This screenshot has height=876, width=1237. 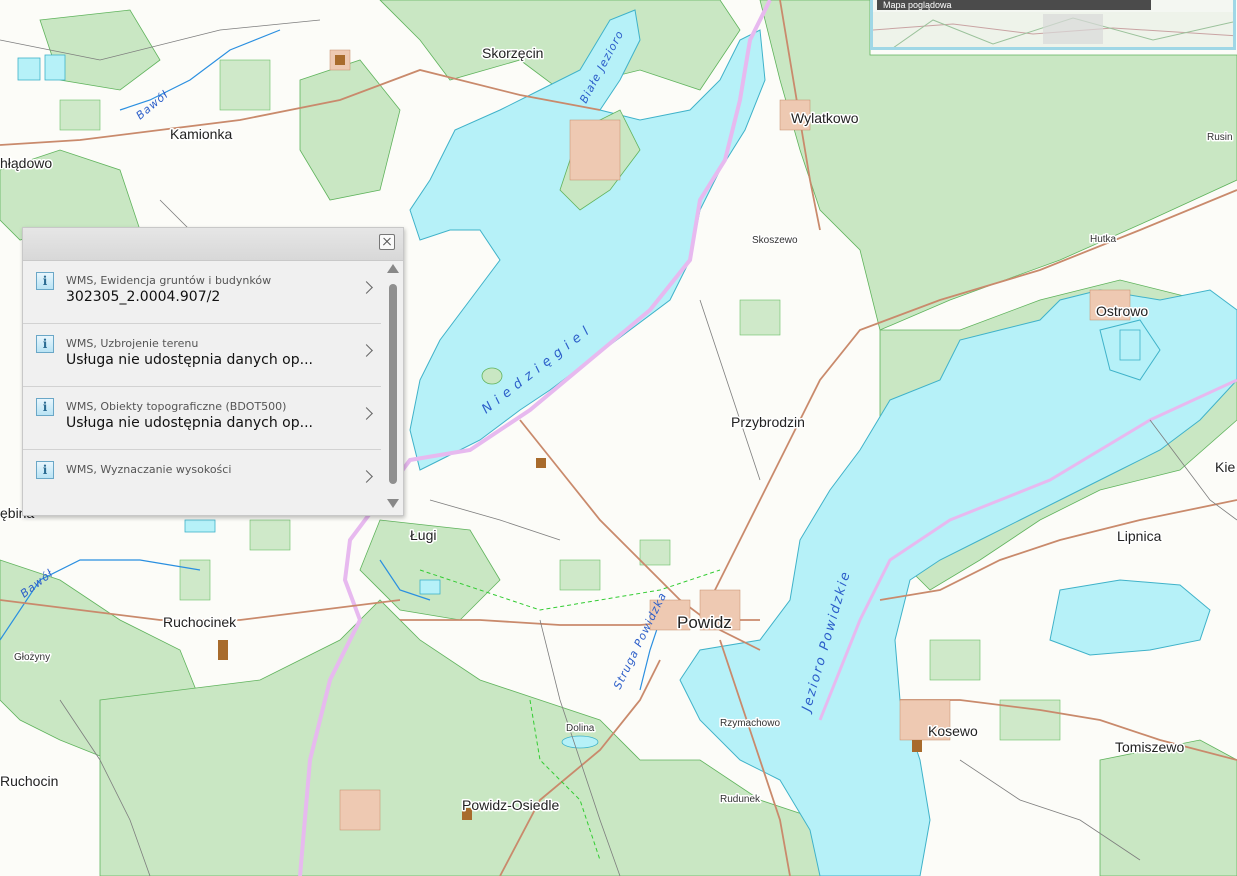 I want to click on label-ostrowo: Ostrowo, so click(x=1122, y=311).